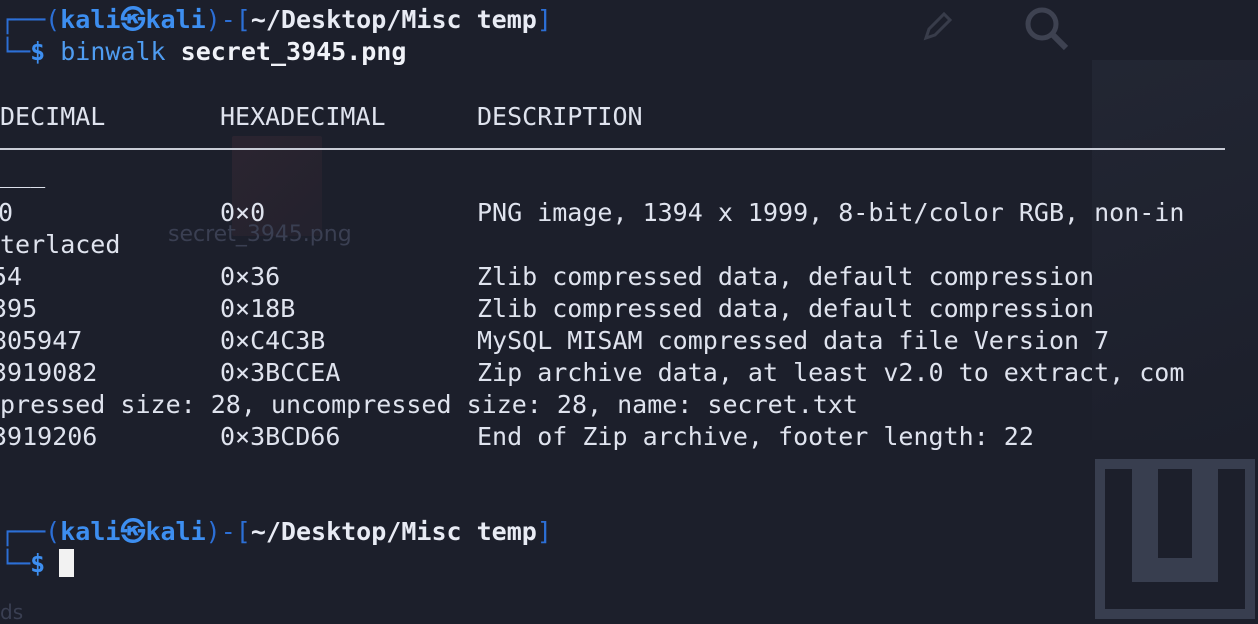 This screenshot has width=1258, height=624. What do you see at coordinates (53, 116) in the screenshot?
I see `header-decimal: DECIMAL` at bounding box center [53, 116].